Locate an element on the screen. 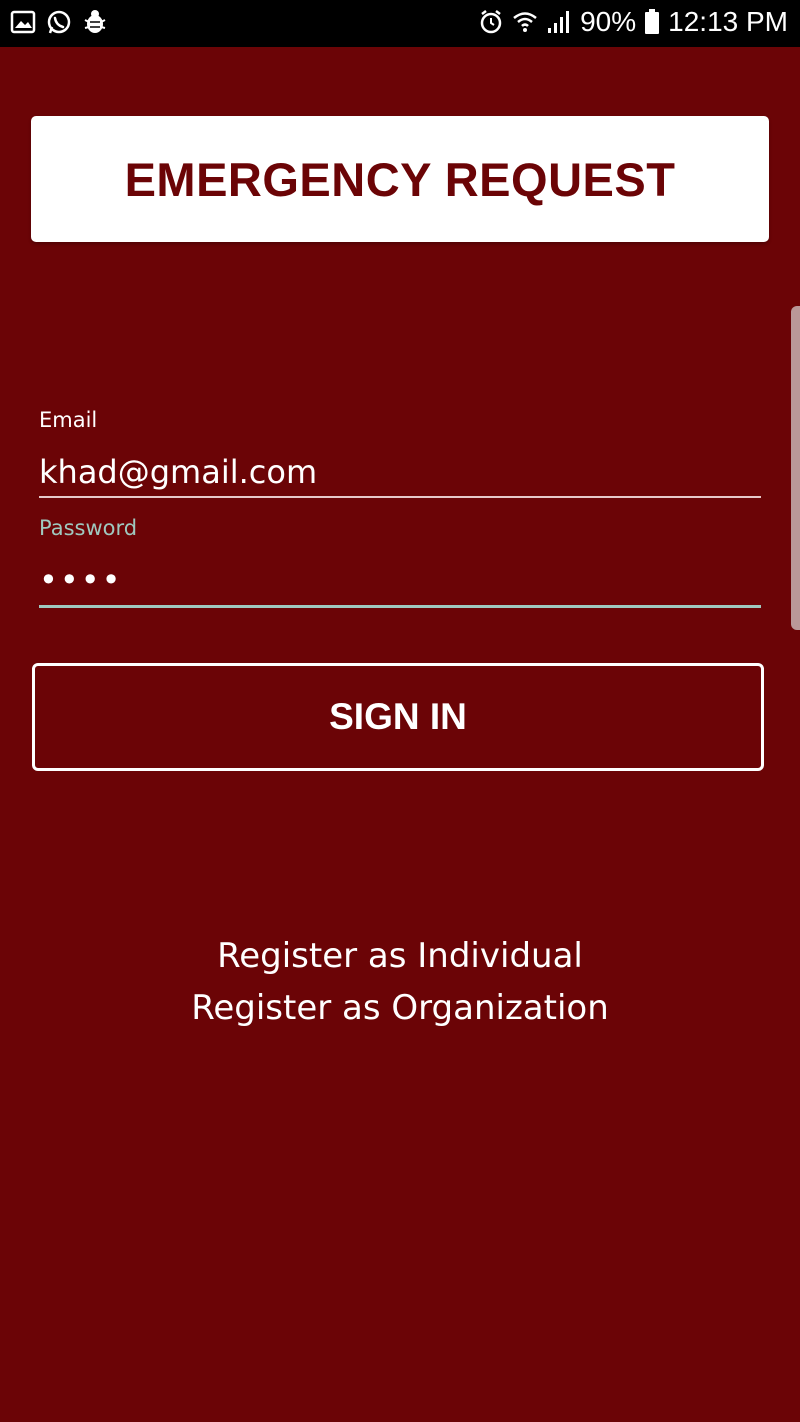 This screenshot has height=1422, width=800. password-label: Password is located at coordinates (88, 528).